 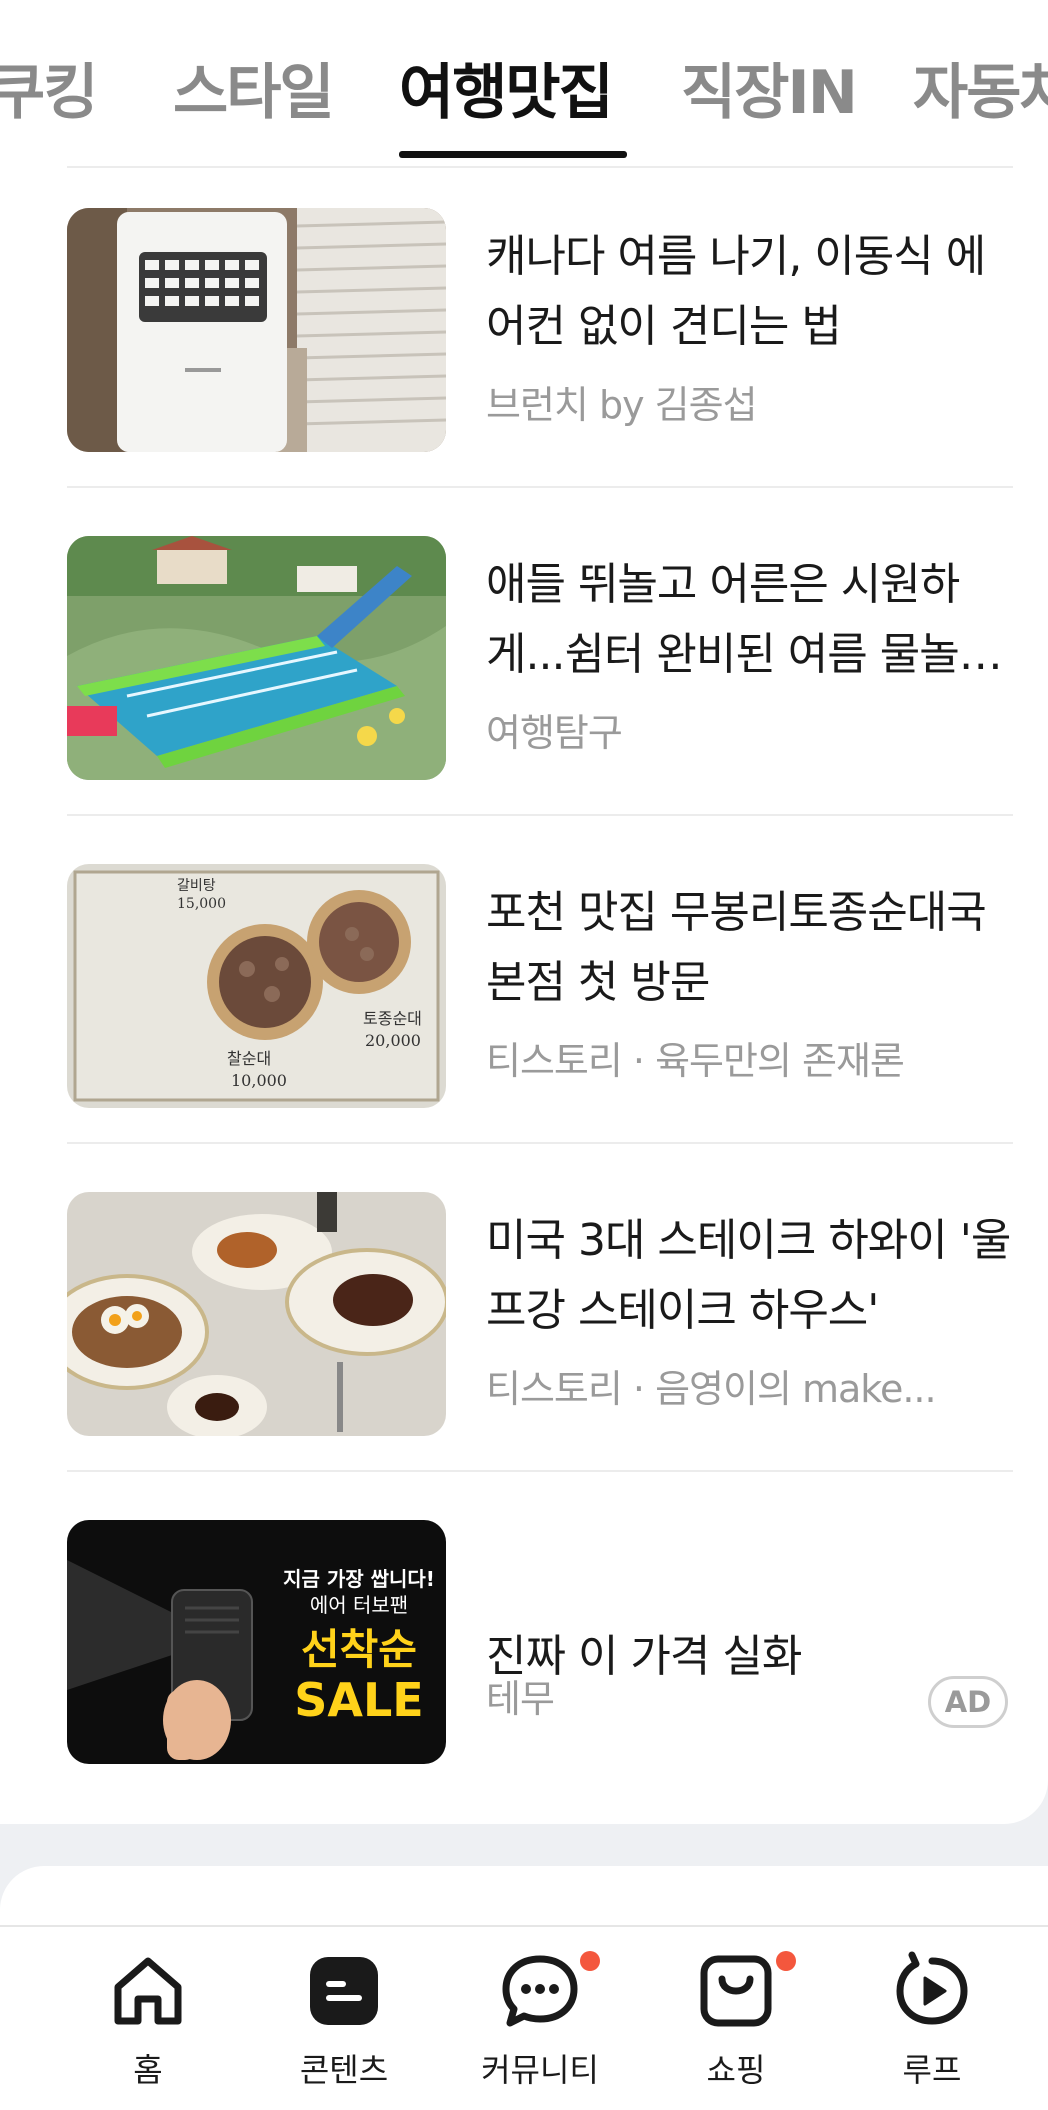 What do you see at coordinates (256, 986) in the screenshot?
I see `sundae-menu-thumbnail: 갈비탕 15,000 토종순대 20,000 찰순대 10,000` at bounding box center [256, 986].